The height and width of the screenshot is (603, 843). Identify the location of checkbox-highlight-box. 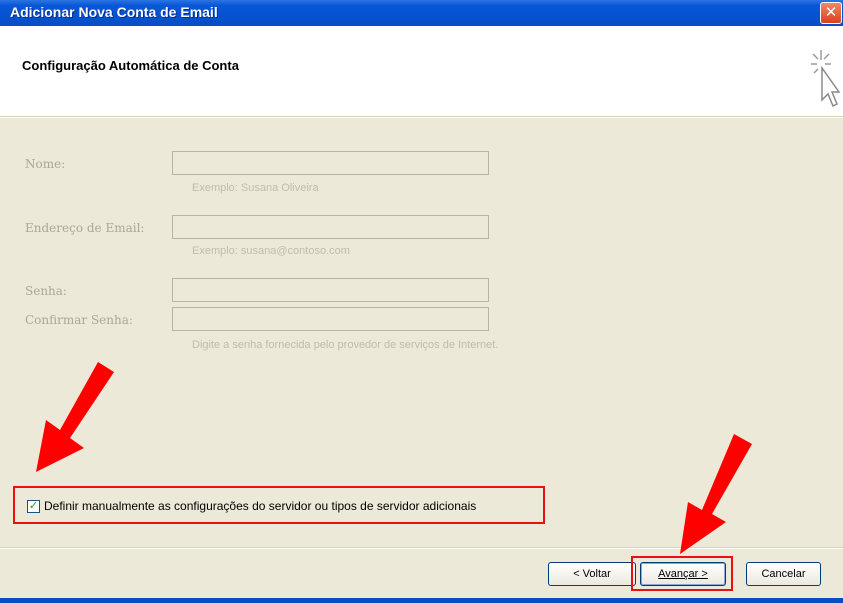
(279, 505).